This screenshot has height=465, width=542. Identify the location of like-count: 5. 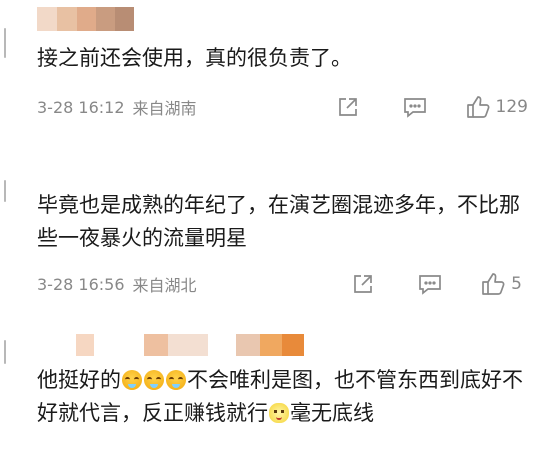
(516, 284).